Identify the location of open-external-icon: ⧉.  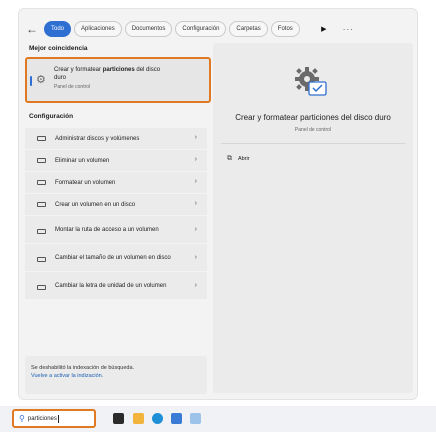
(229, 158).